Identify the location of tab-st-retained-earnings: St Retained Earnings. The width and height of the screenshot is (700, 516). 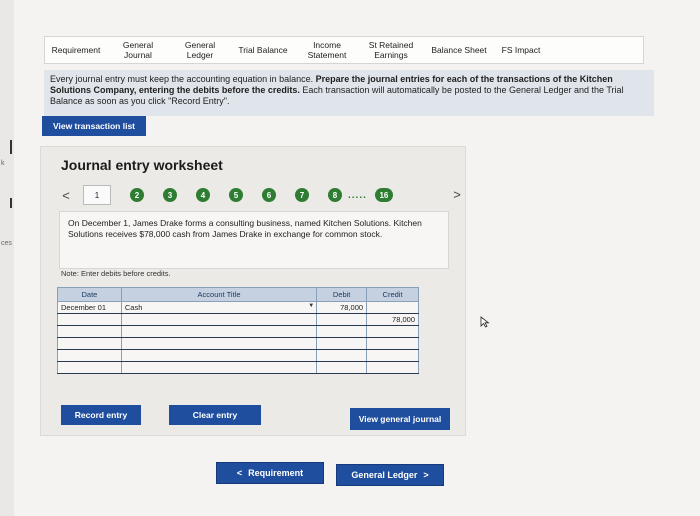
(391, 50).